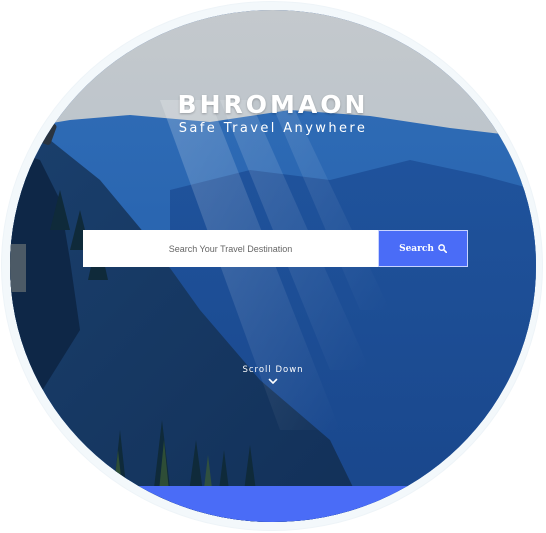  What do you see at coordinates (273, 504) in the screenshot?
I see `bottom-accent-section` at bounding box center [273, 504].